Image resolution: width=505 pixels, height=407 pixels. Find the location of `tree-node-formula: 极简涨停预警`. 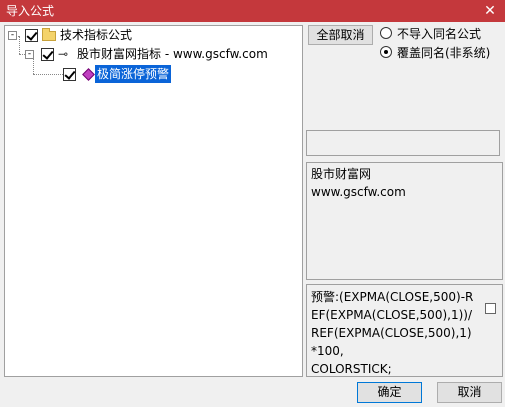

tree-node-formula: 极简涨停预警 is located at coordinates (105, 74).